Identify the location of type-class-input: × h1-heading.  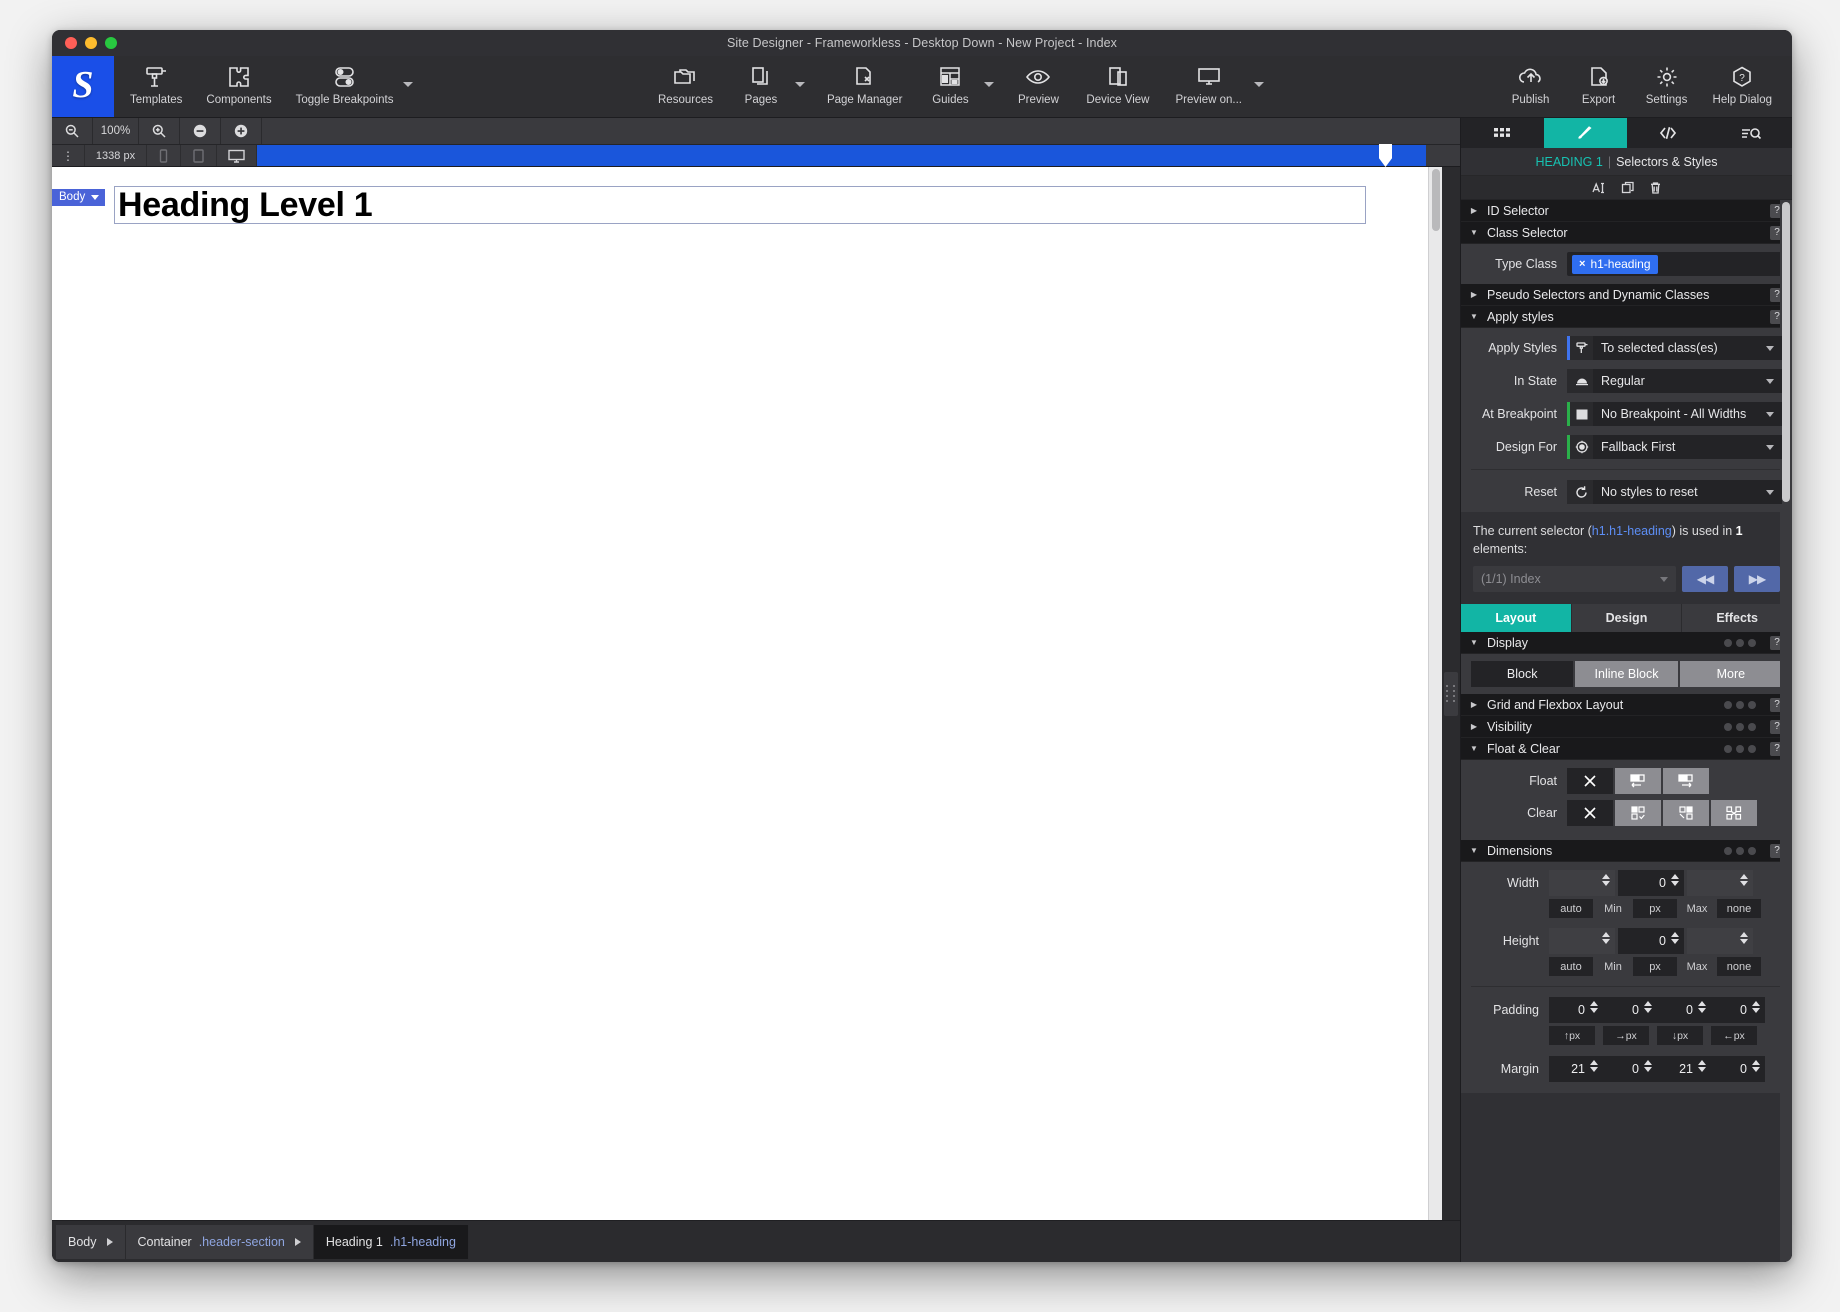
(1674, 264).